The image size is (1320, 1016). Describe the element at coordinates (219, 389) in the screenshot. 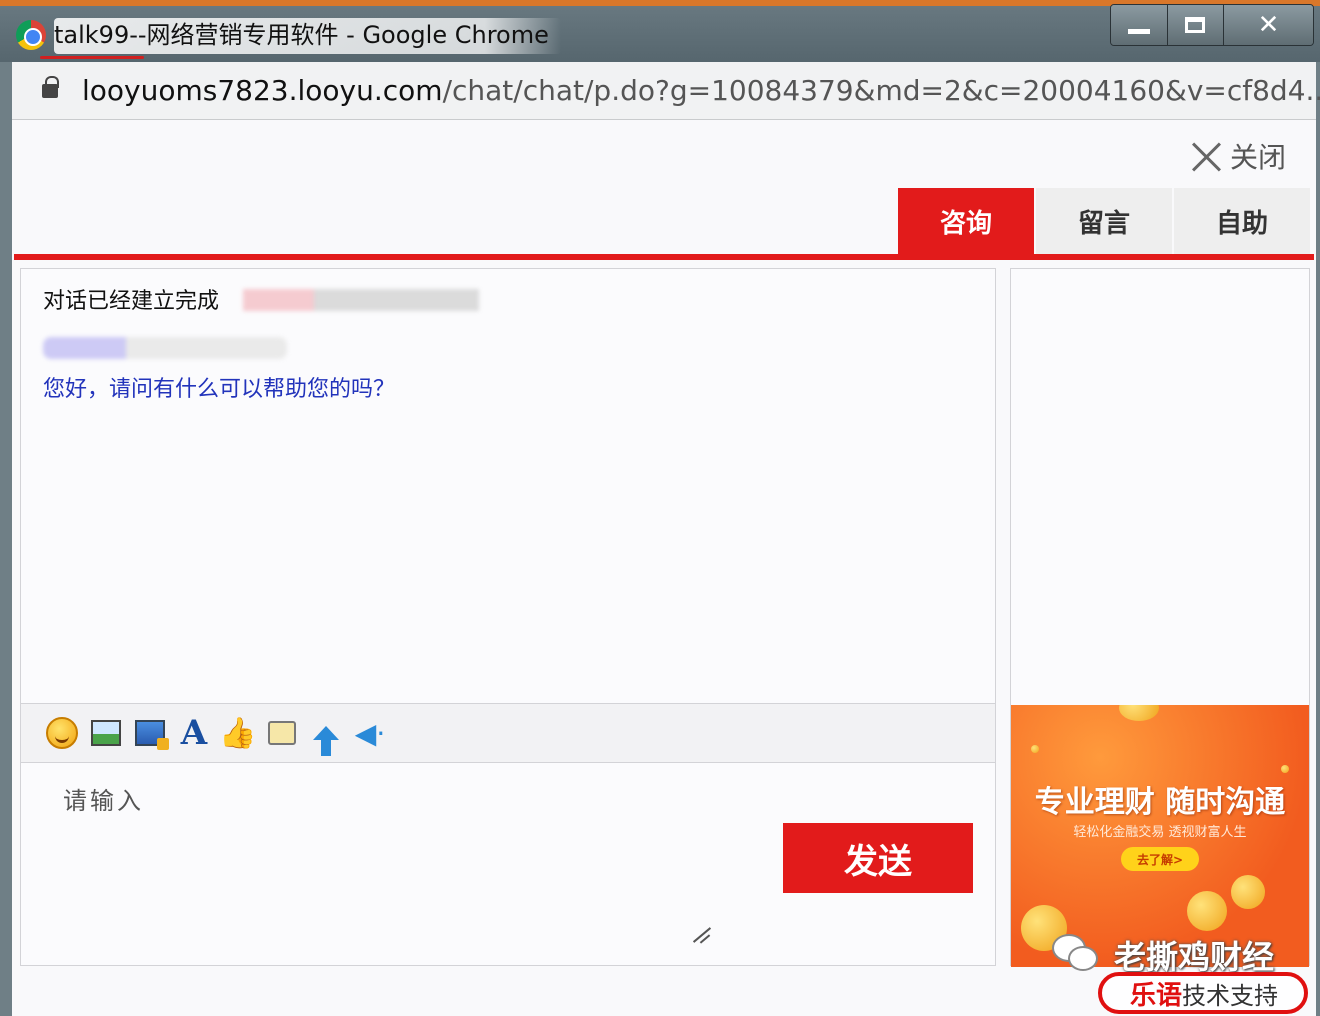

I see `greeting-message: 您好，请问有什么可以帮助您的吗？` at that location.